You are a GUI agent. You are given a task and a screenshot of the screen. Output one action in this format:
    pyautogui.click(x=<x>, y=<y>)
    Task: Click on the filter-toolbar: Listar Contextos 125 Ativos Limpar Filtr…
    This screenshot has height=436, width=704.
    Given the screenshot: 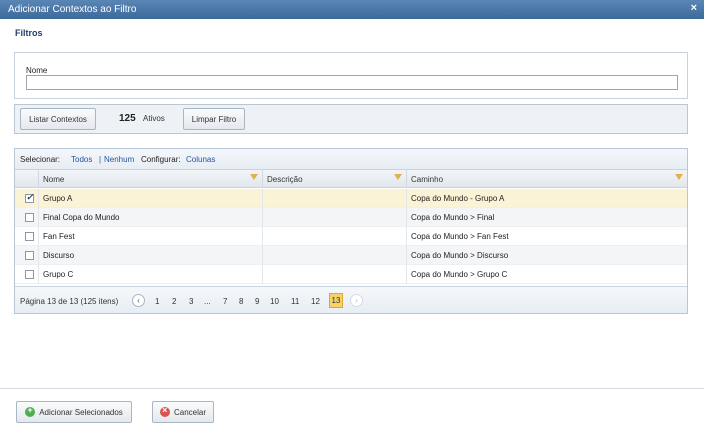 What is the action you would take?
    pyautogui.click(x=351, y=119)
    